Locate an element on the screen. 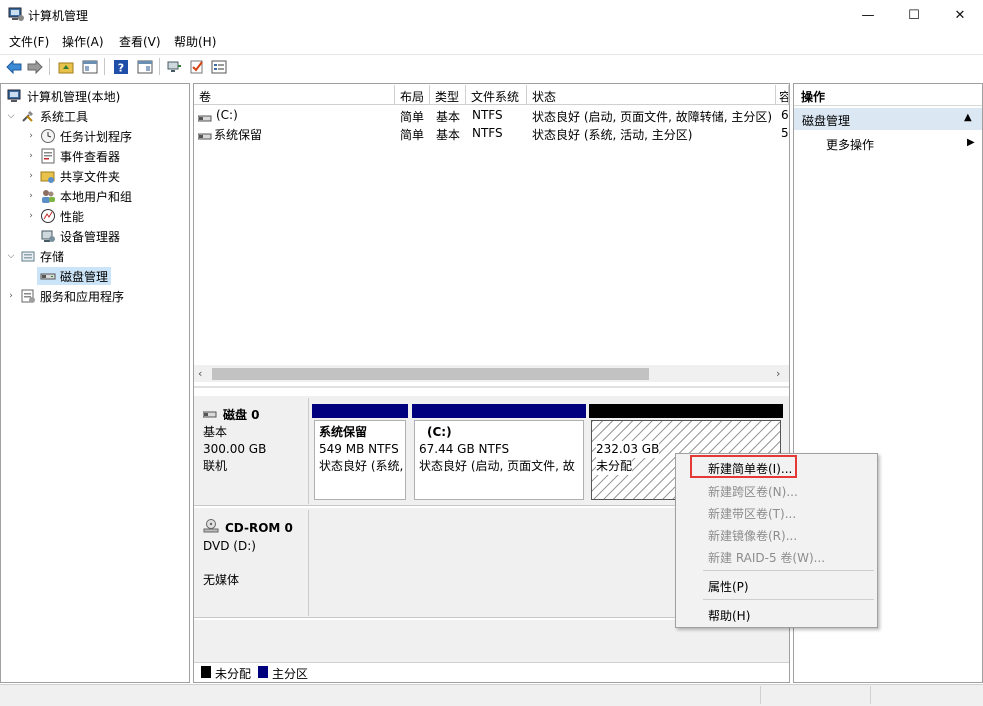 Image resolution: width=983 pixels, height=706 pixels. column-header-filesystem: 文件系统 is located at coordinates (496, 95).